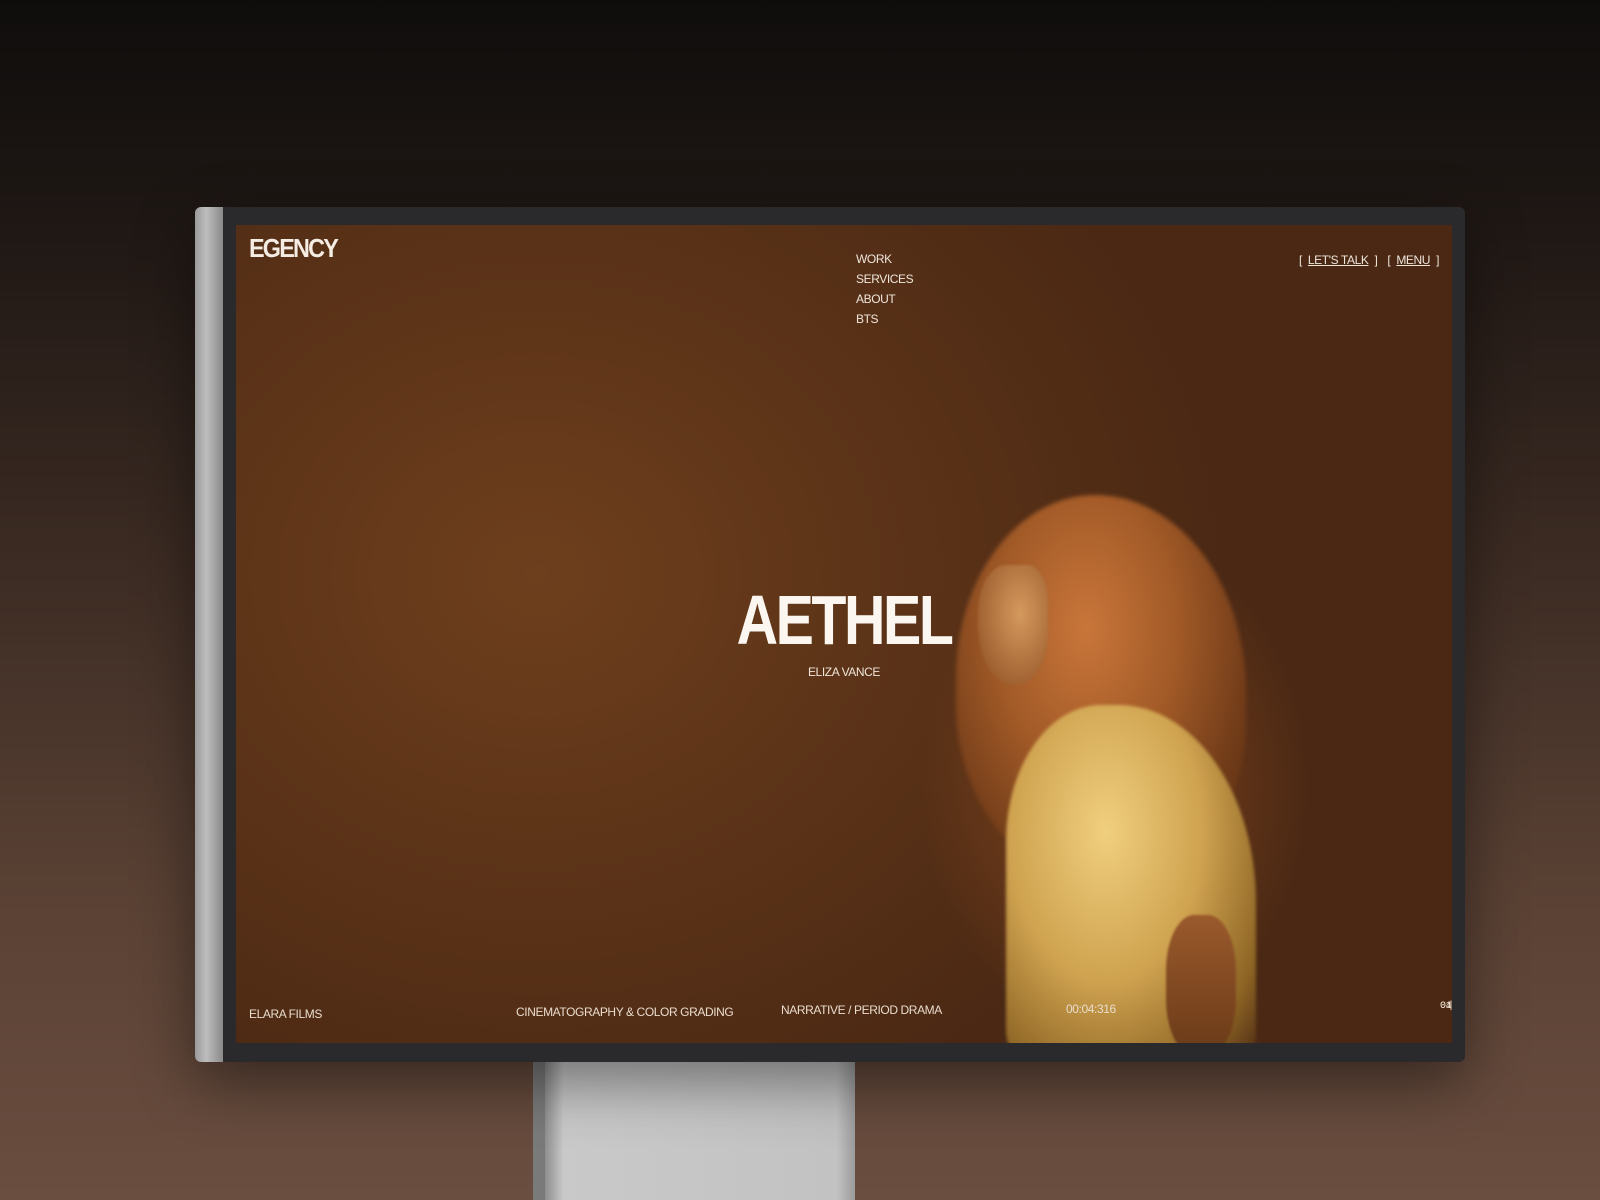 This screenshot has height=1200, width=1600. I want to click on pager-total: 04, so click(1446, 1006).